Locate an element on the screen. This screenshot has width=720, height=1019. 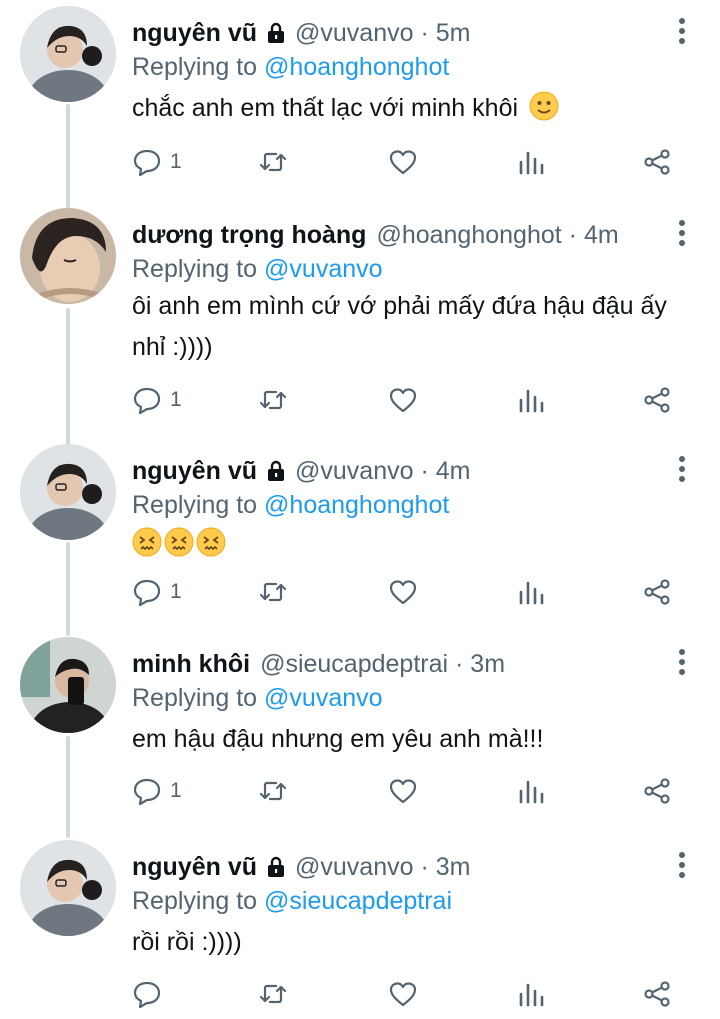
display-name: minh khôi is located at coordinates (191, 664).